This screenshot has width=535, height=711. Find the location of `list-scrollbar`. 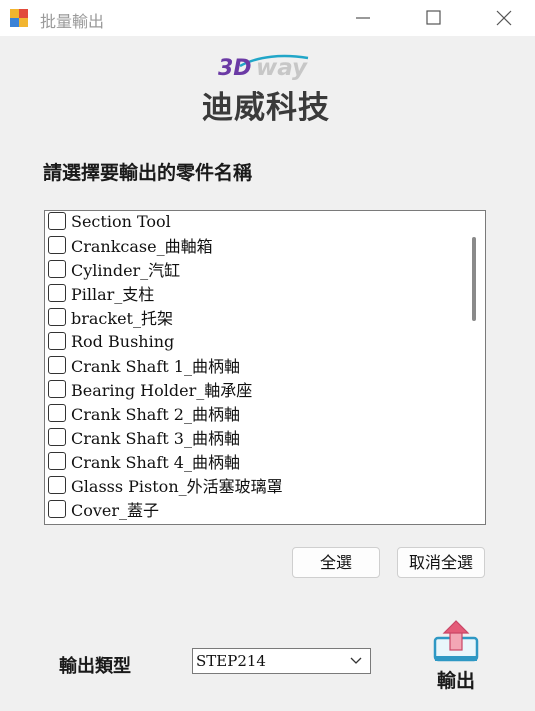

list-scrollbar is located at coordinates (475, 367).